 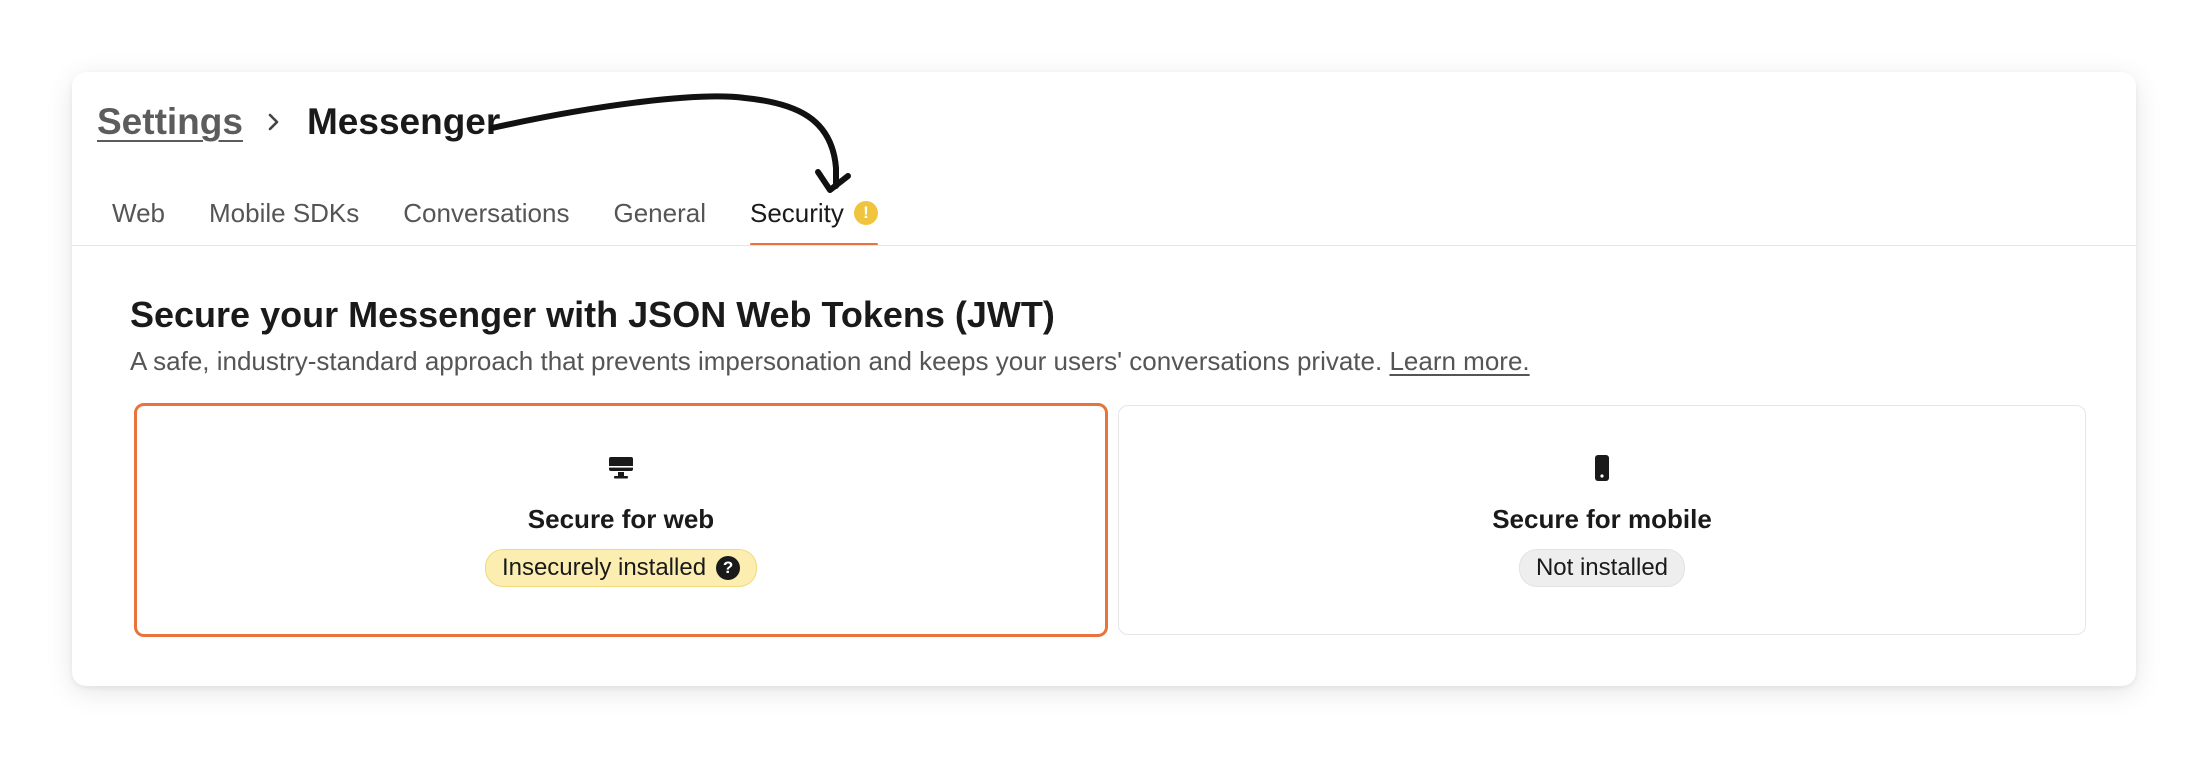 I want to click on secure-for-mobile-card: Secure for mobile Not installed, so click(x=1602, y=520).